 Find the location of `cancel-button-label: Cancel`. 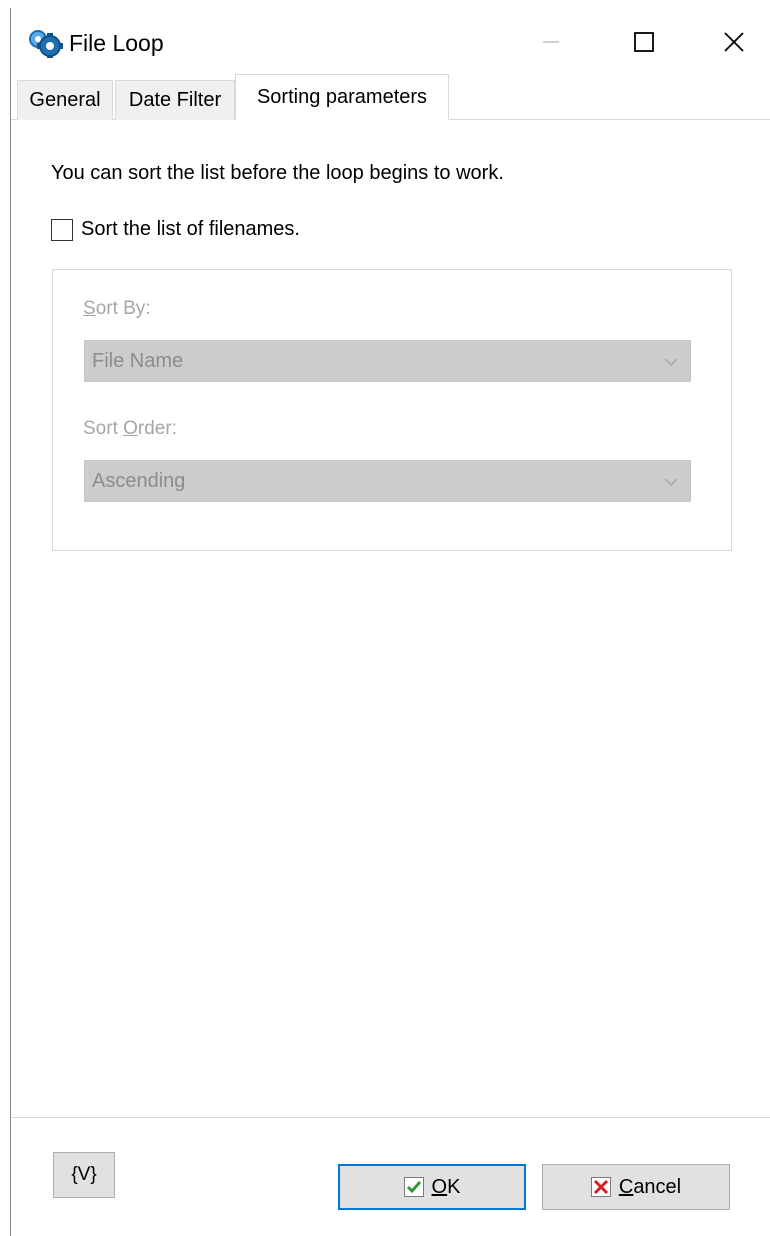

cancel-button-label: Cancel is located at coordinates (650, 1186).